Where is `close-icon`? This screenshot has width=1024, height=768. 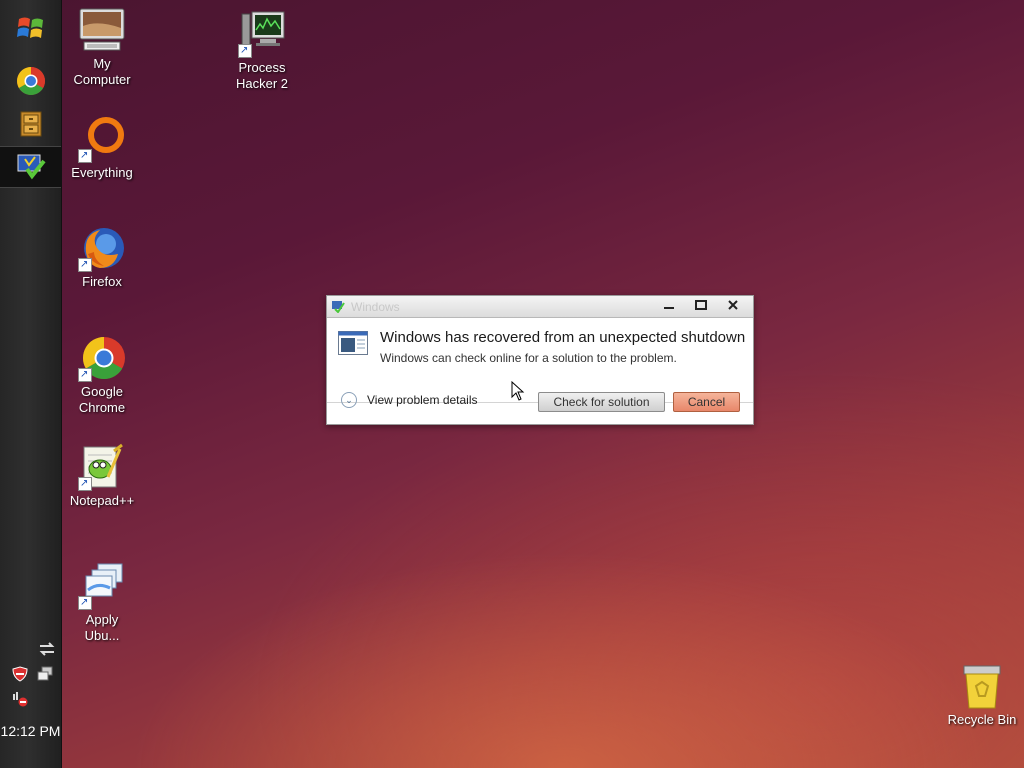
close-icon is located at coordinates (733, 305).